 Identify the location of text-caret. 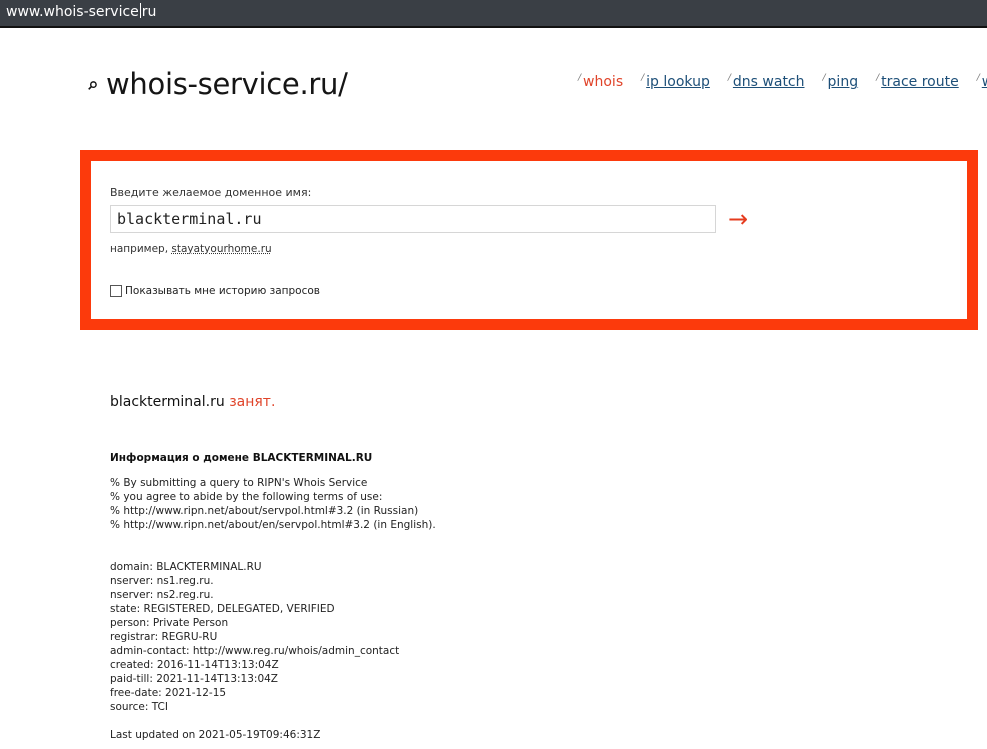
(140, 10).